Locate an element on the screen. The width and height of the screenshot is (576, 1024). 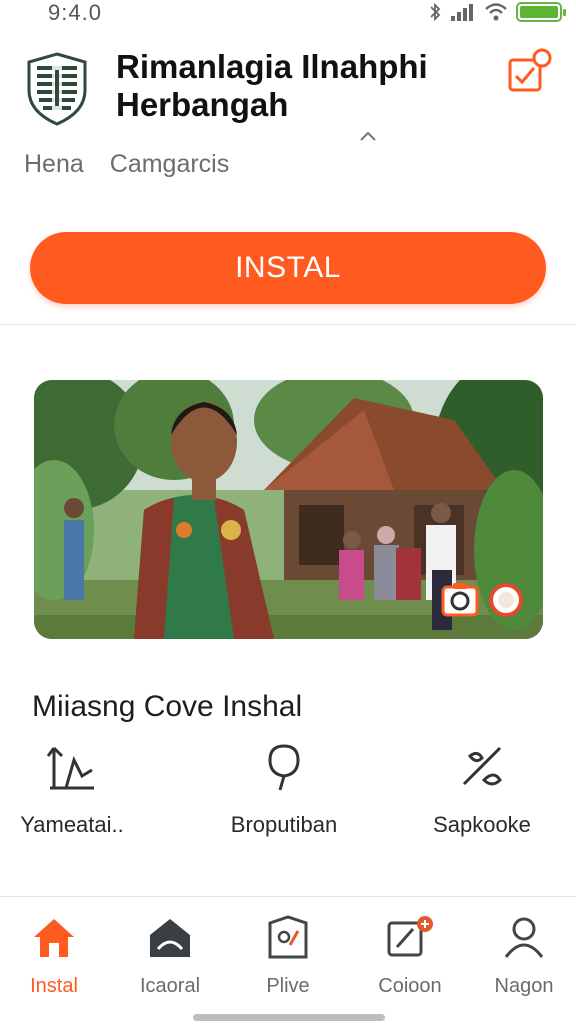
nav-item-instal: Instal is located at coordinates (54, 956).